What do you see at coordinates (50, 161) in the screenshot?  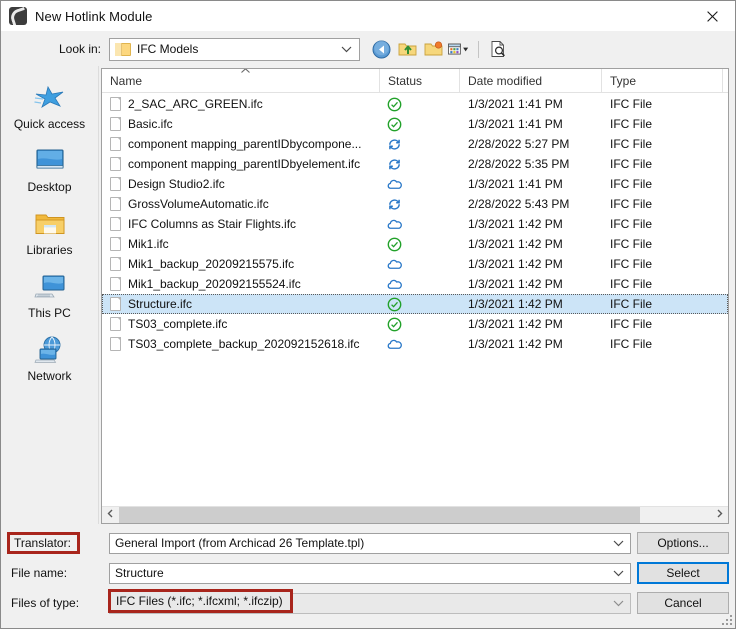 I see `monitor-icon` at bounding box center [50, 161].